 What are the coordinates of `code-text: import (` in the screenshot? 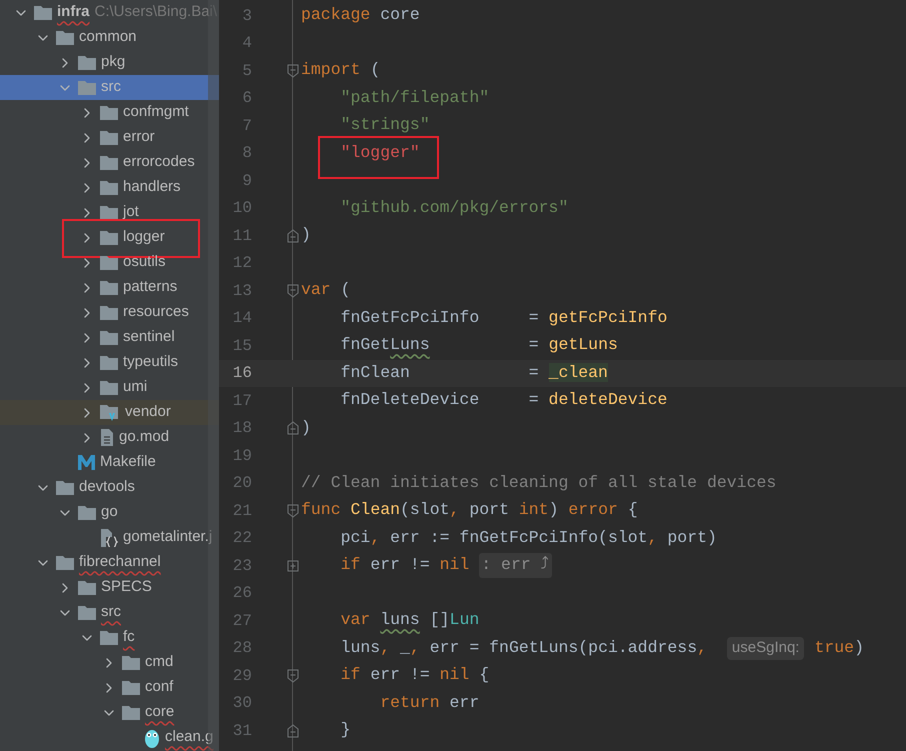 It's located at (340, 70).